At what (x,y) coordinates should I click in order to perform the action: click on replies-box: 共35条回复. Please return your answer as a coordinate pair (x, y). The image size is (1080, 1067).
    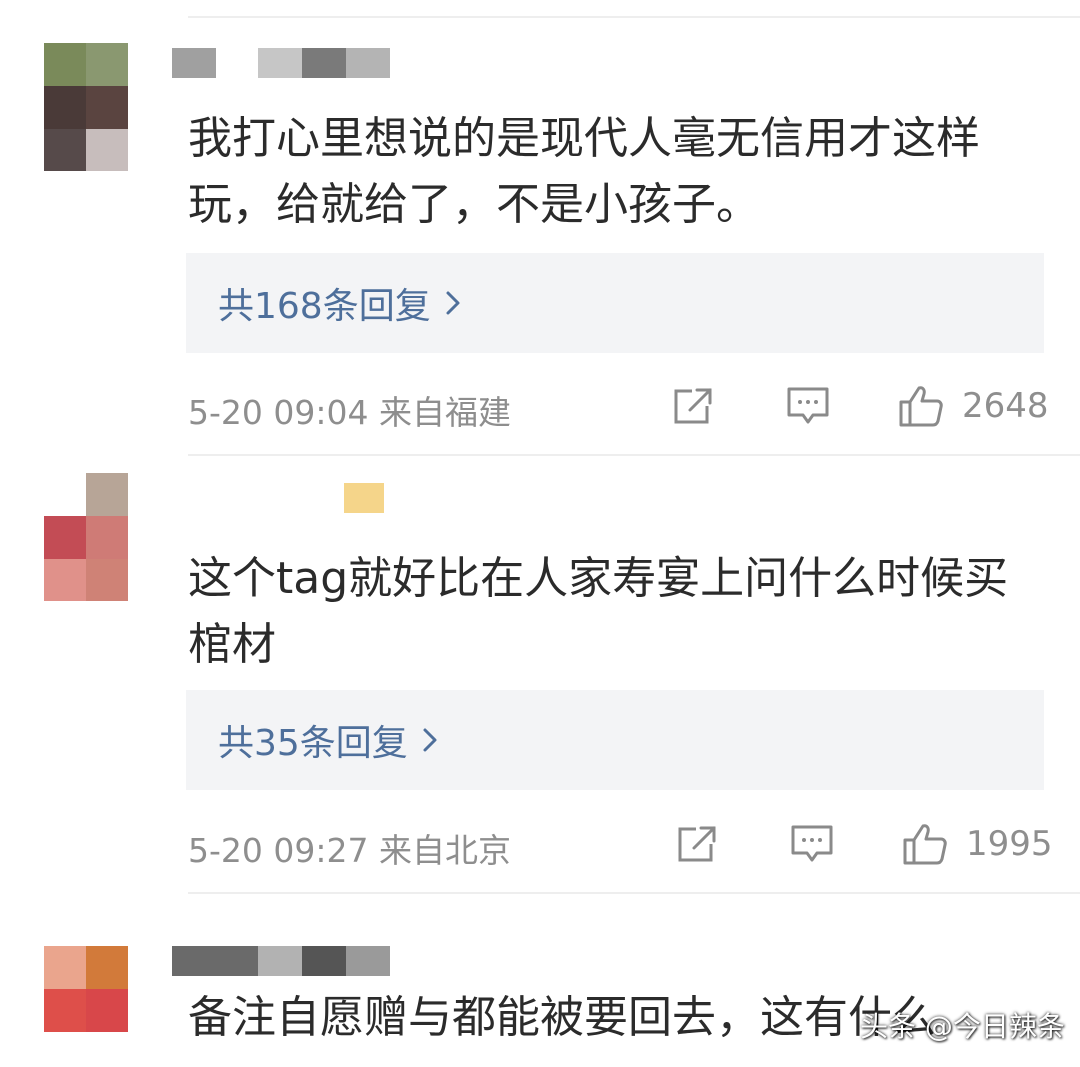
    Looking at the image, I should click on (615, 740).